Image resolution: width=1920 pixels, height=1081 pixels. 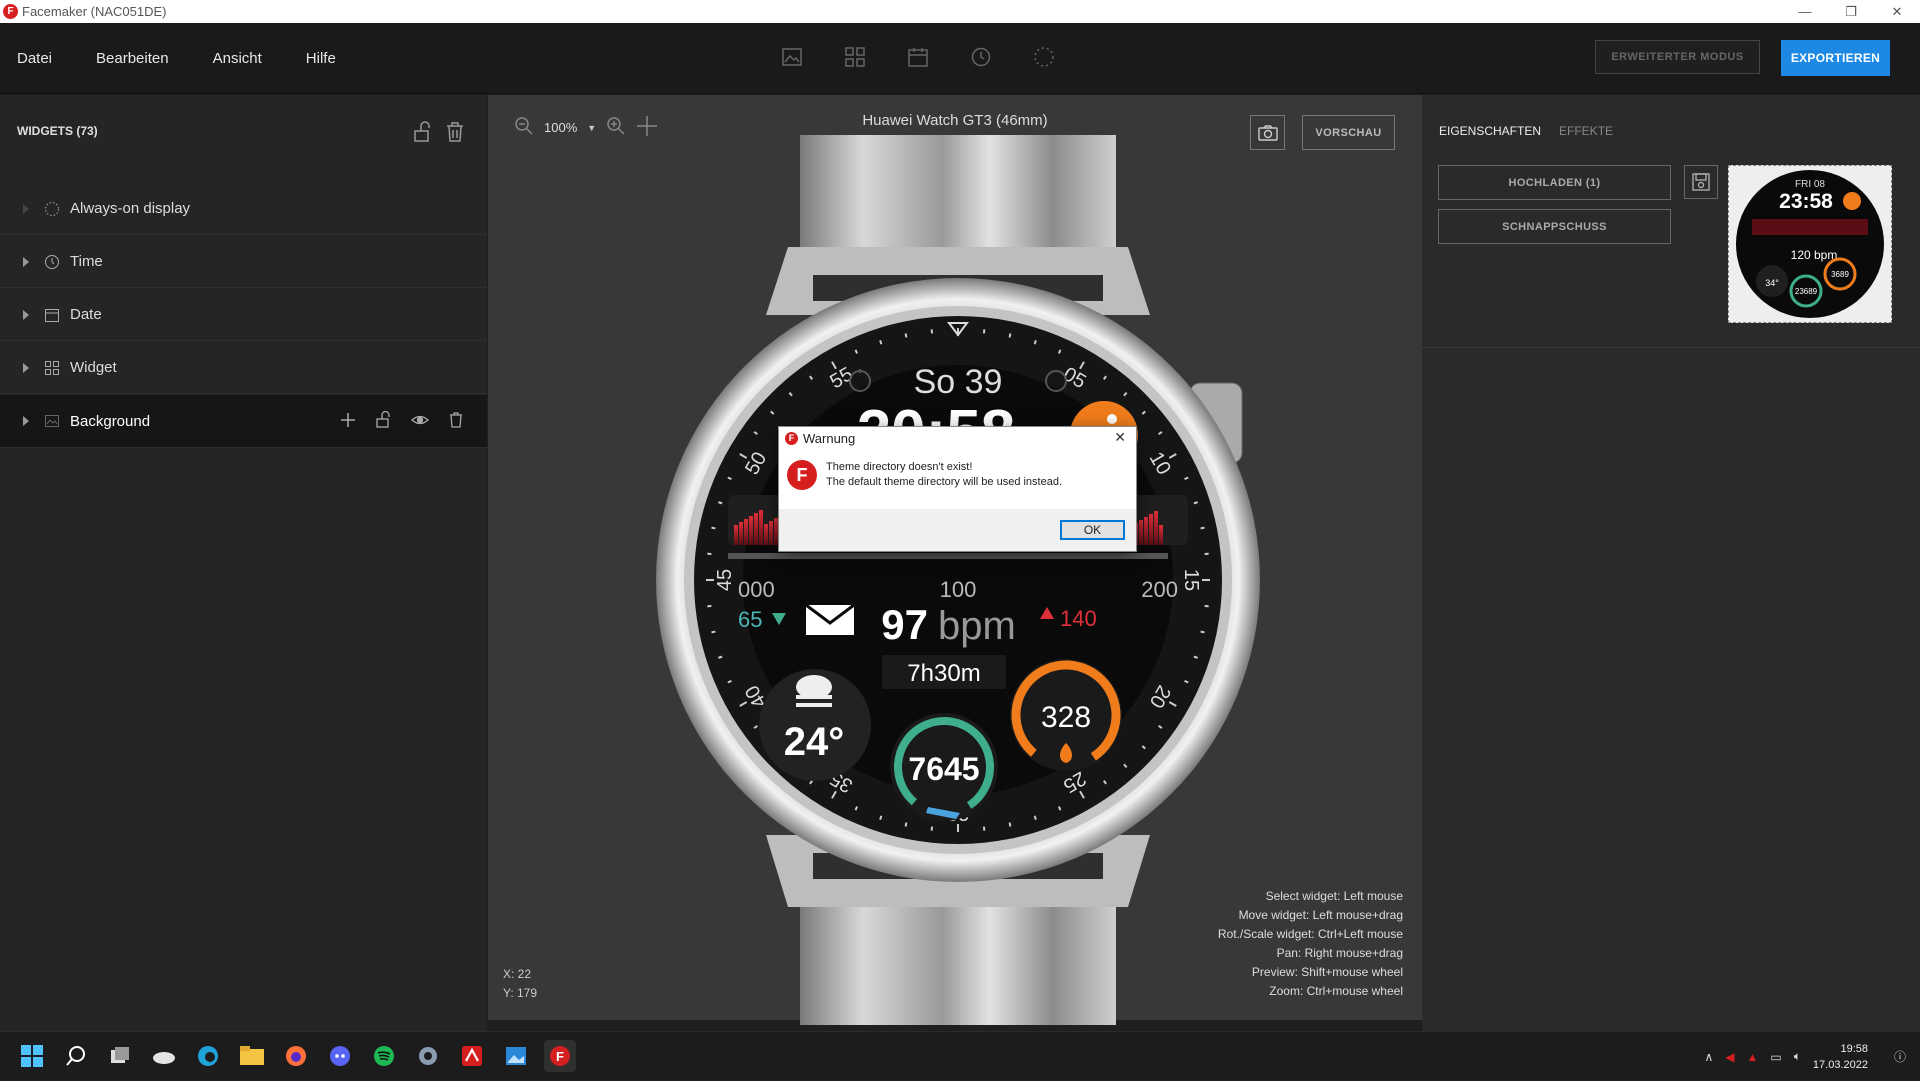 What do you see at coordinates (472, 1056) in the screenshot?
I see `antivirus-icon` at bounding box center [472, 1056].